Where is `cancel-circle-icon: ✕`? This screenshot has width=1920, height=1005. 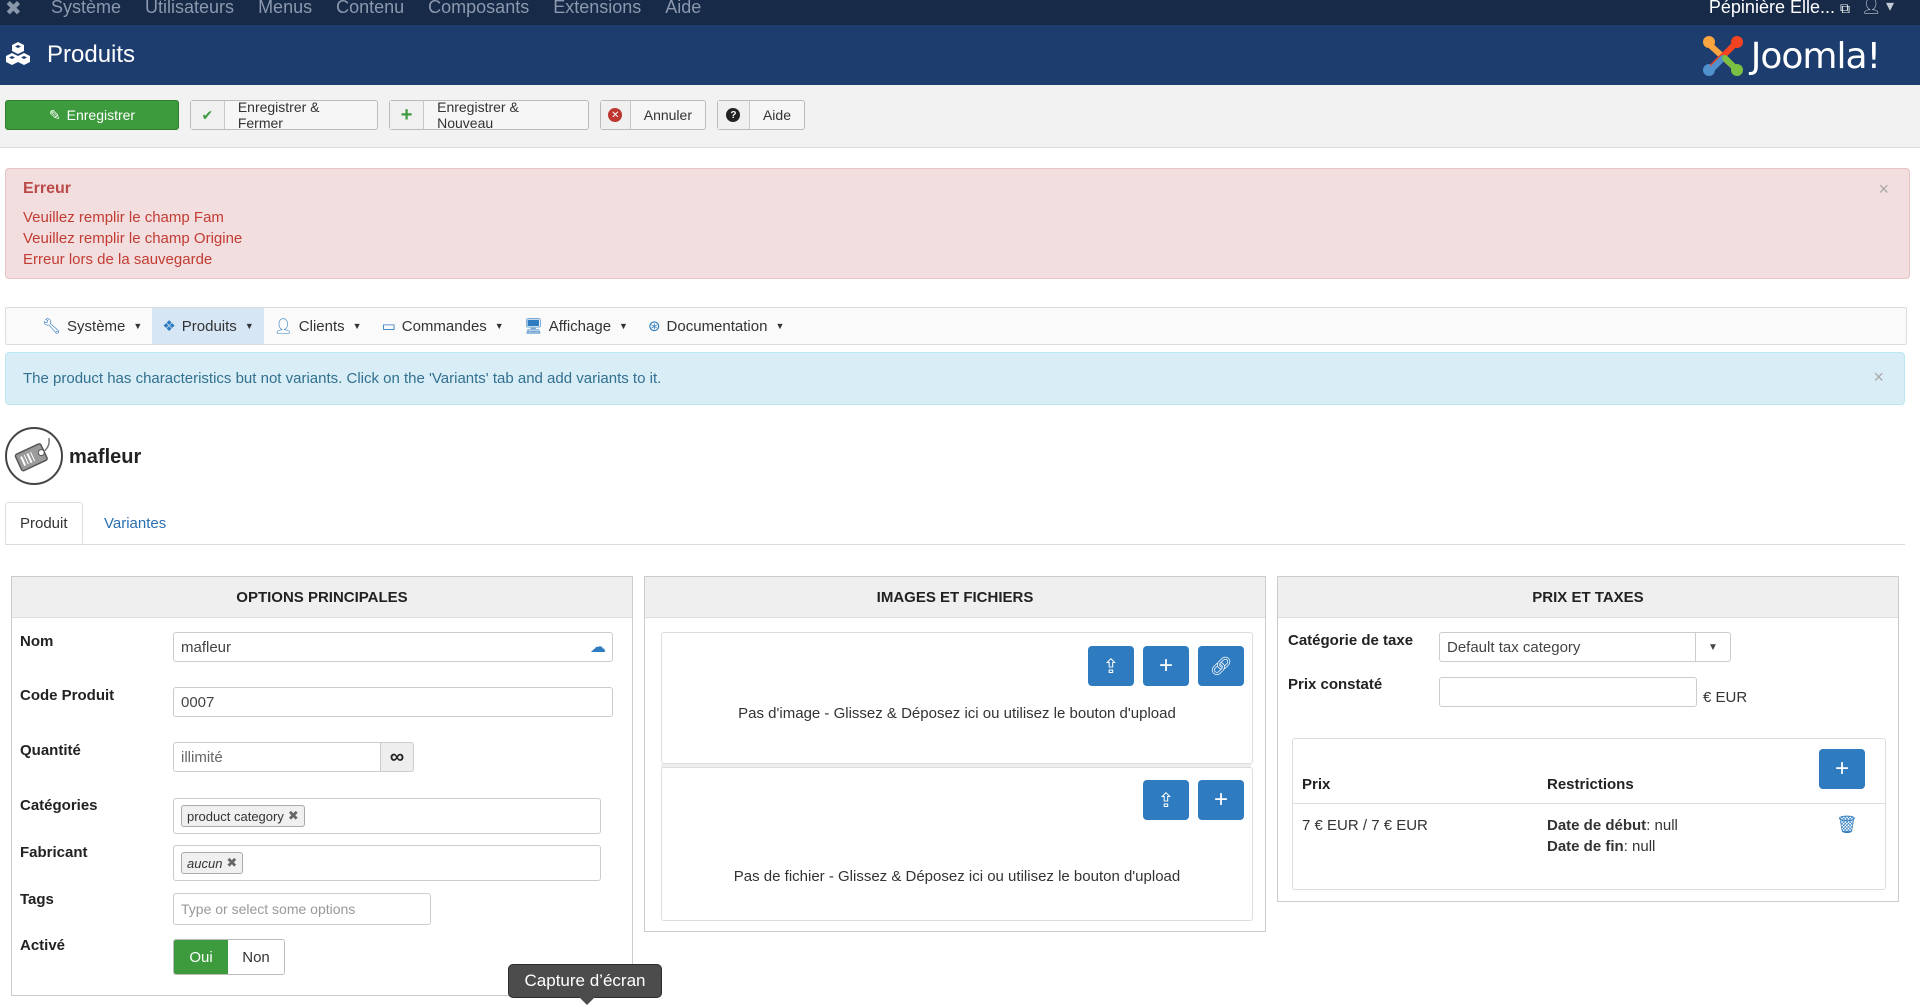 cancel-circle-icon: ✕ is located at coordinates (616, 115).